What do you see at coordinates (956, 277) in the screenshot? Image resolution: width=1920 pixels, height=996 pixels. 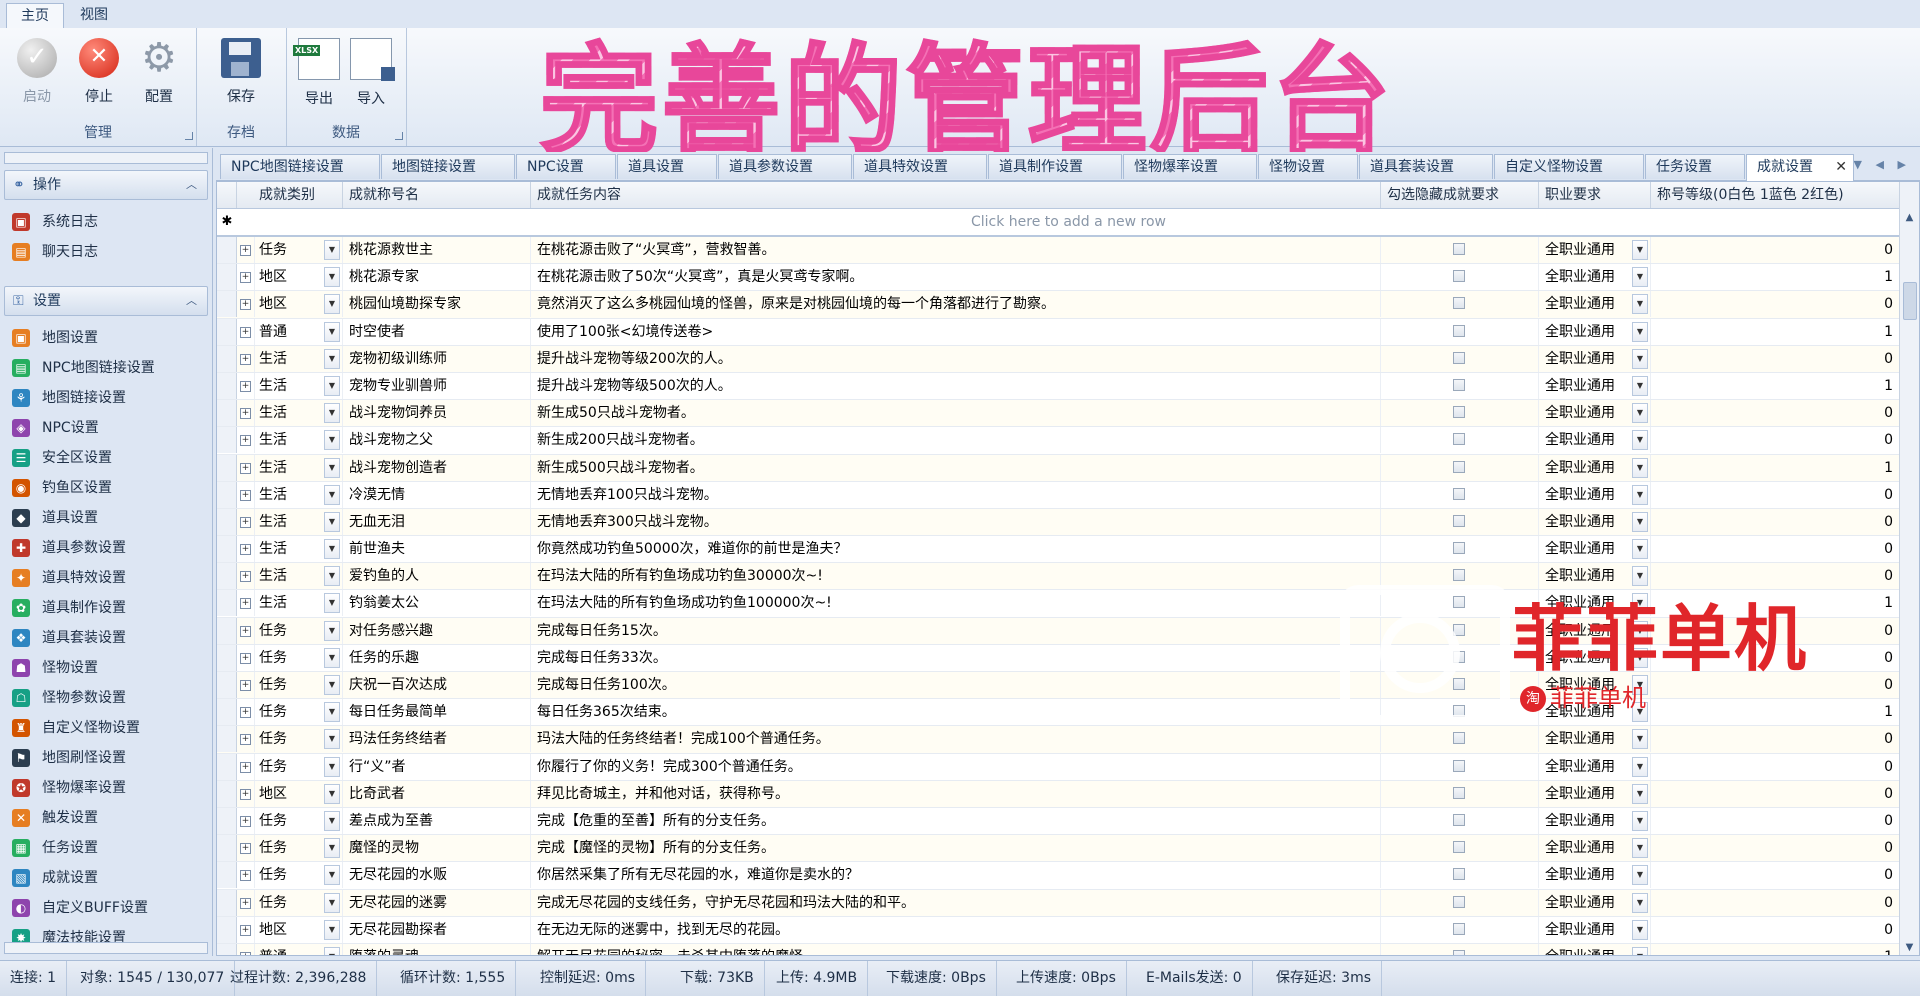 I see `task-cell: 在桃花源击败了50次“火冥鸢”，真是火冥鸢专家啊。` at bounding box center [956, 277].